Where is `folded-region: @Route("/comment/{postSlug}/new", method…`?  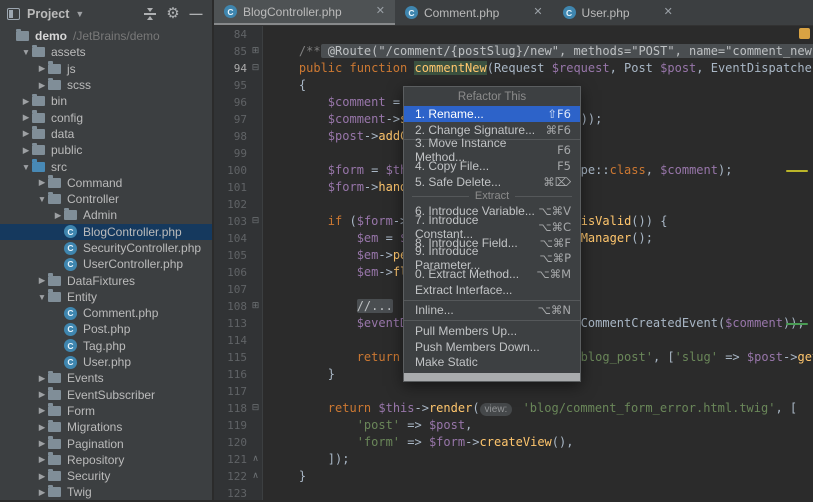
folded-region: @Route("/comment/{postSlug}/new", method… is located at coordinates (566, 51).